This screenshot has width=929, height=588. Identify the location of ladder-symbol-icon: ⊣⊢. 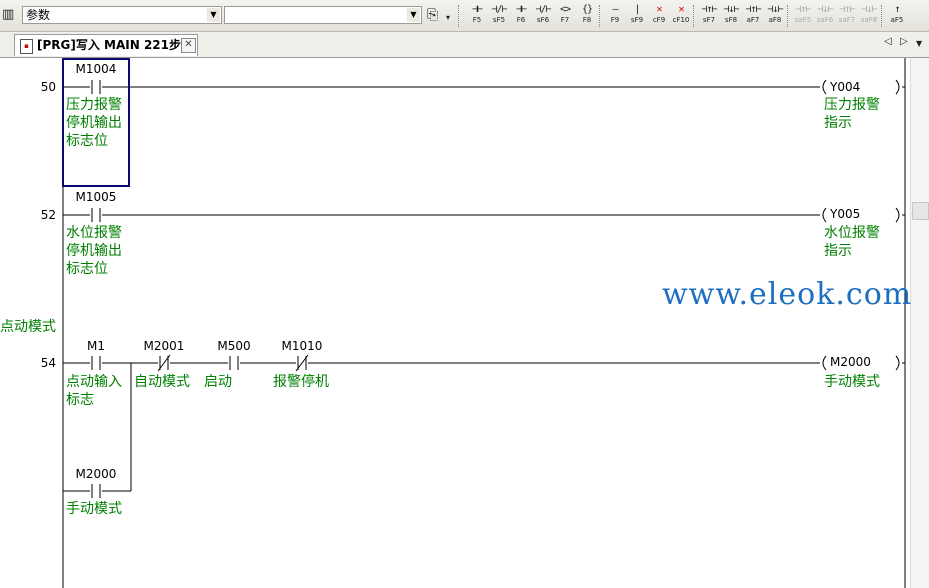
(477, 9).